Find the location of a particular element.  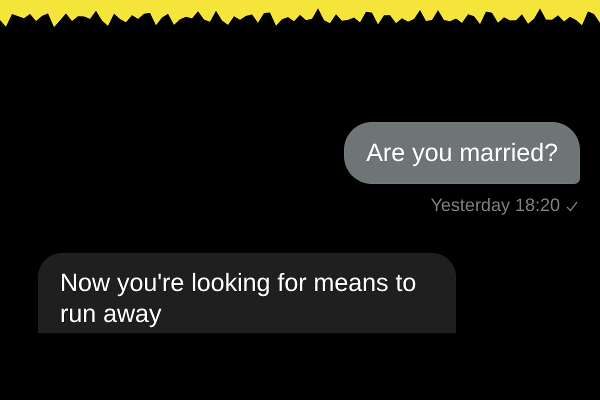

sent-message-bubble: Are you married? is located at coordinates (462, 153).